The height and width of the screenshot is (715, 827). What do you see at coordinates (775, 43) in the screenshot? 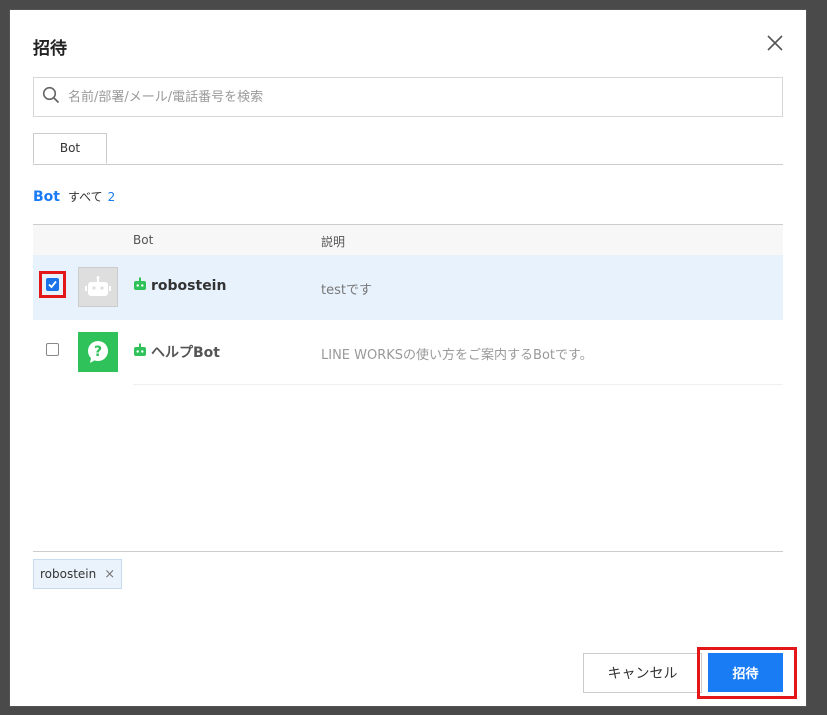
I see `close-icon` at bounding box center [775, 43].